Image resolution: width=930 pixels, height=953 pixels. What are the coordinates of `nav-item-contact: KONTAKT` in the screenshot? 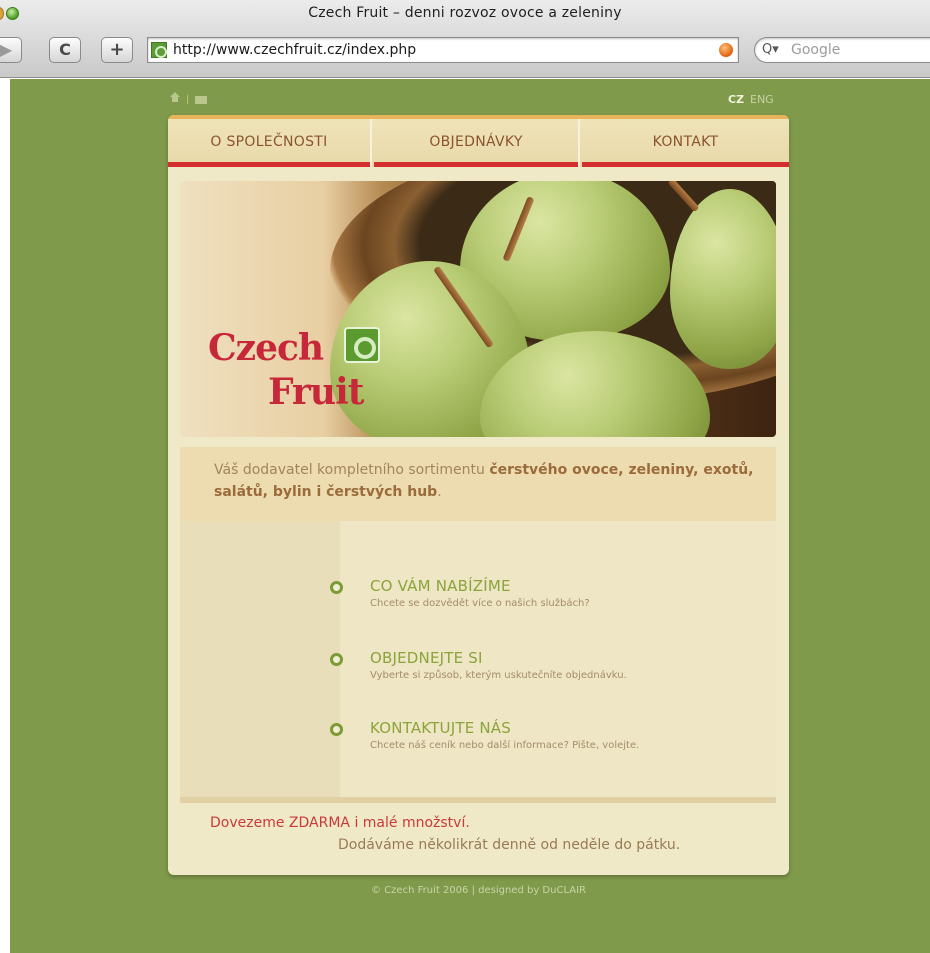 It's located at (685, 143).